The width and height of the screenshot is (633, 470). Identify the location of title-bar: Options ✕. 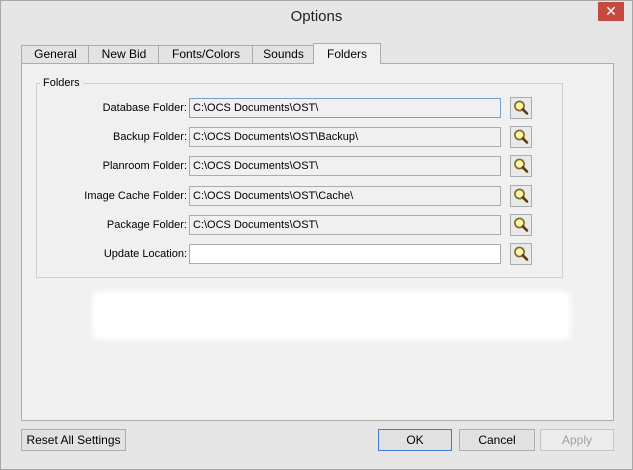
(316, 17).